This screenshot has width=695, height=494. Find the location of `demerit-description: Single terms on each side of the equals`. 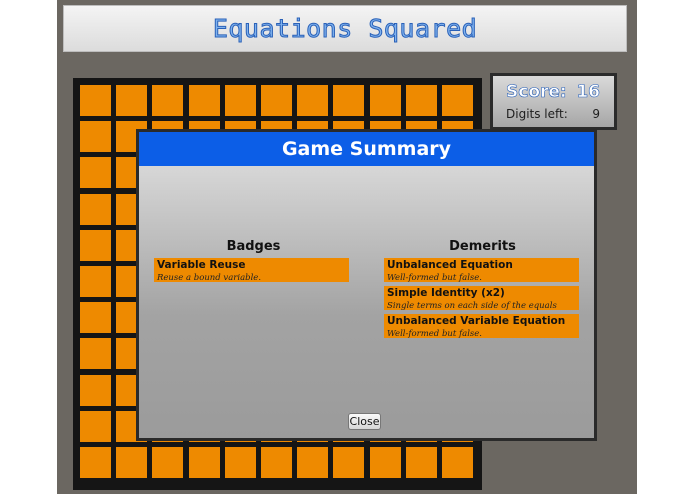

demerit-description: Single terms on each side of the equals is located at coordinates (472, 306).